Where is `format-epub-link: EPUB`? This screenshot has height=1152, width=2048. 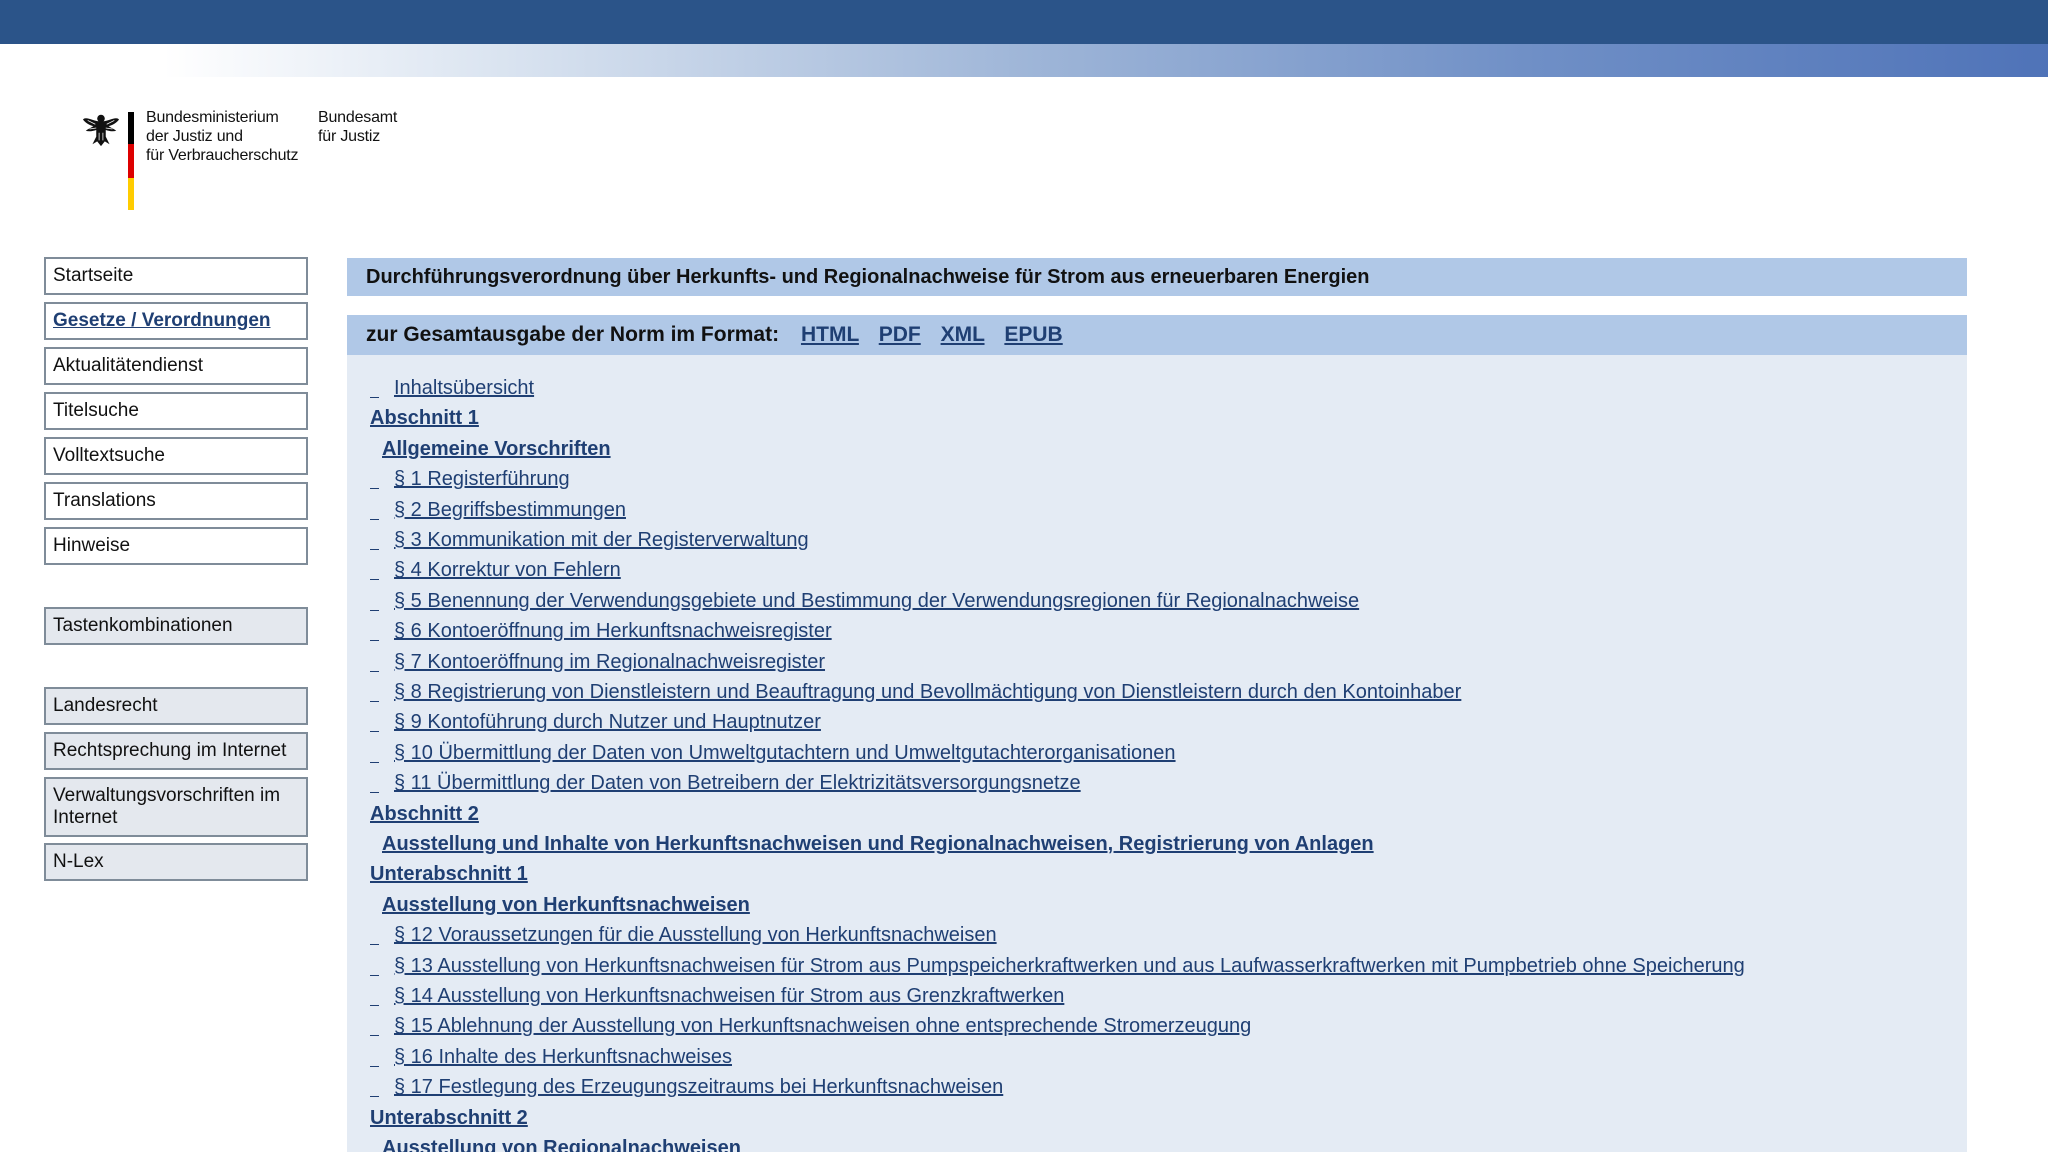
format-epub-link: EPUB is located at coordinates (1033, 334).